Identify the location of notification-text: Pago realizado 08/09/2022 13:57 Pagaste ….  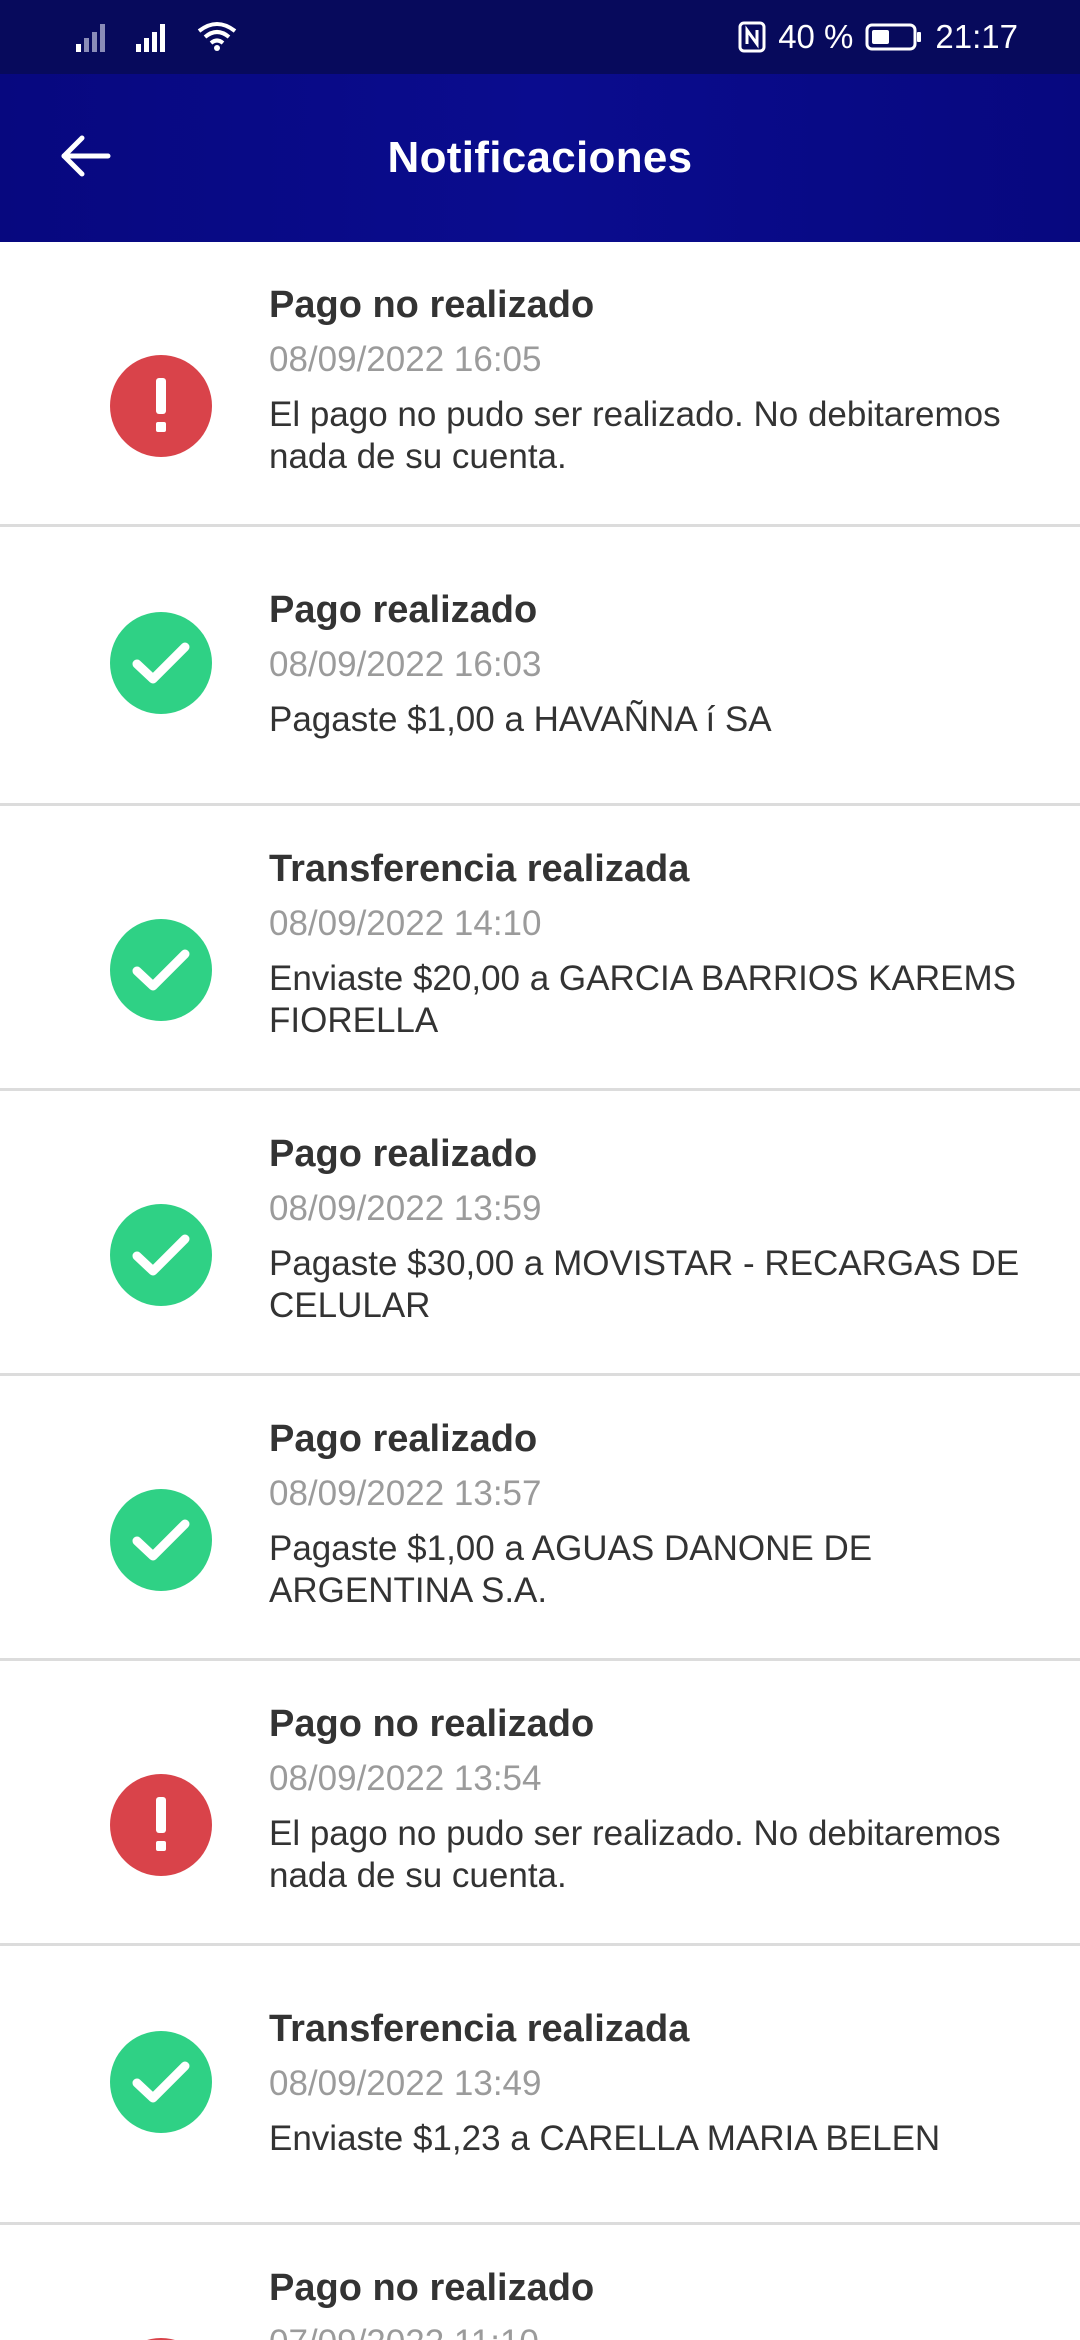
(654, 1514).